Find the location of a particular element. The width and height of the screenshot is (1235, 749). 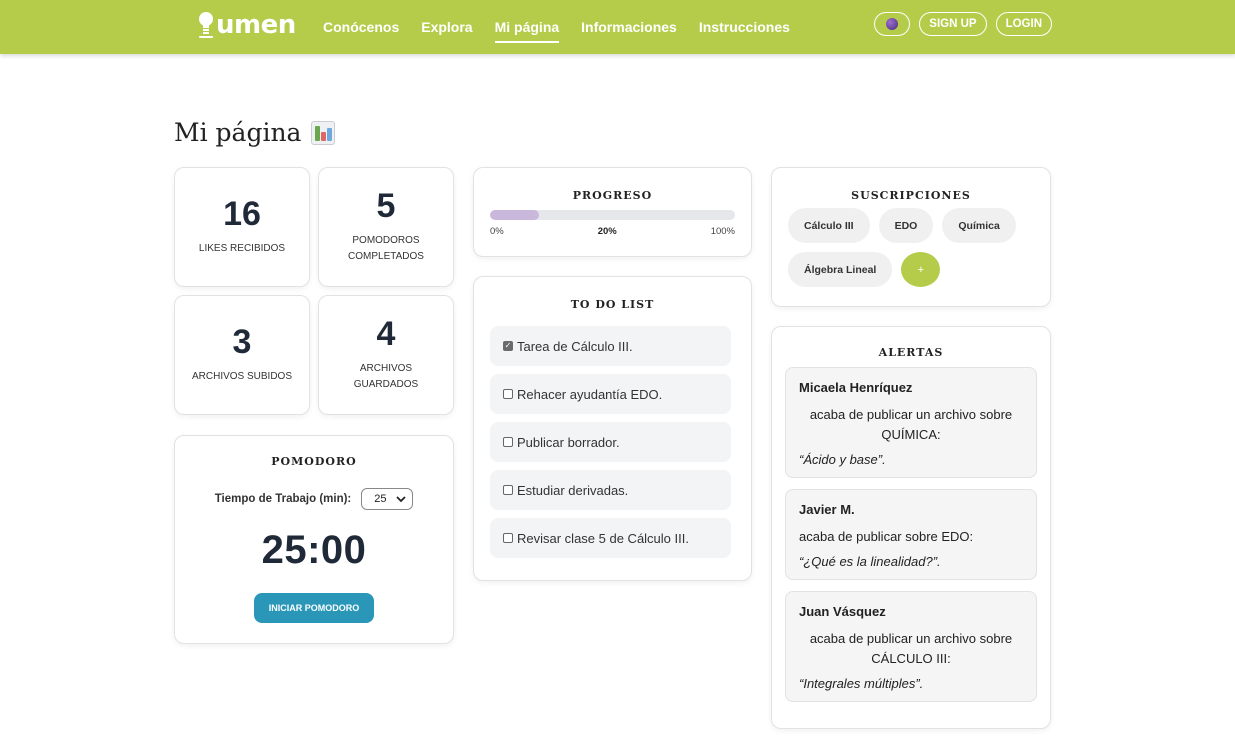

todo-item: Revisar clase 5 de Cálculo III. is located at coordinates (610, 538).